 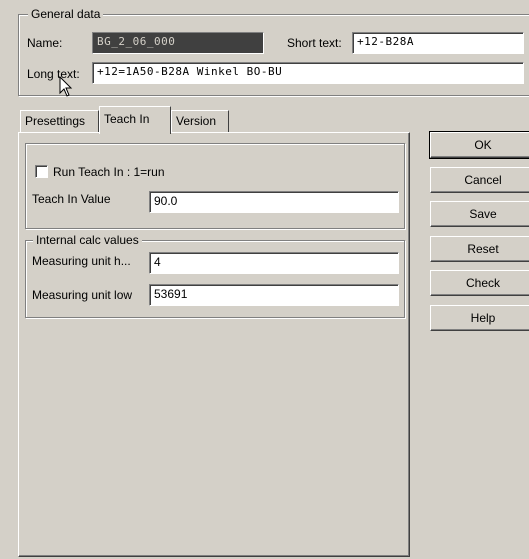 What do you see at coordinates (274, 263) in the screenshot?
I see `measuring-unit-high-field: 4` at bounding box center [274, 263].